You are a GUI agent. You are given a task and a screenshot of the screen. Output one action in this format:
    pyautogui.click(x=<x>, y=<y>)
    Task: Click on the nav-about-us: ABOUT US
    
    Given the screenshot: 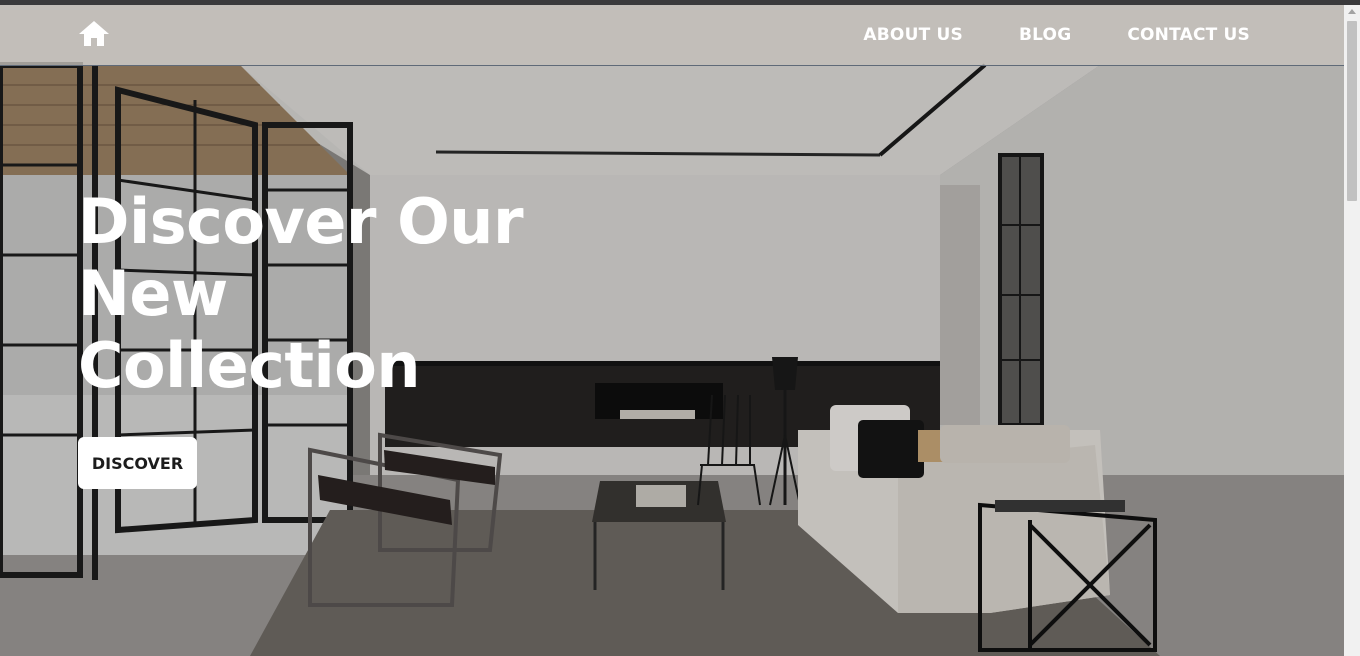 What is the action you would take?
    pyautogui.click(x=913, y=35)
    